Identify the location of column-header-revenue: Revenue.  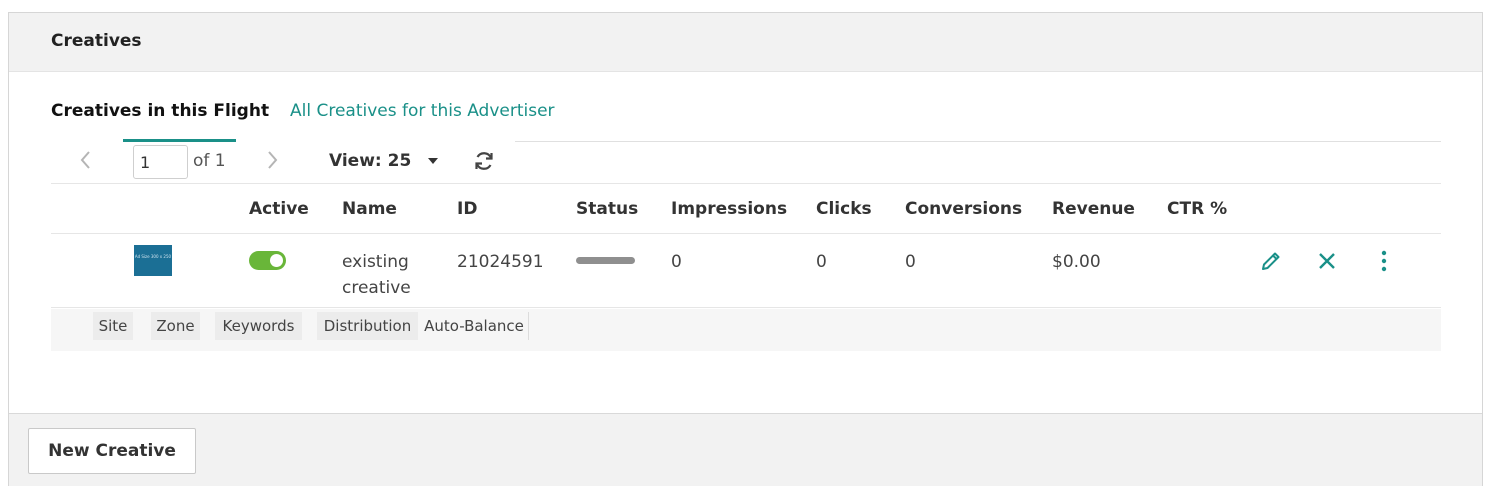
(1093, 209).